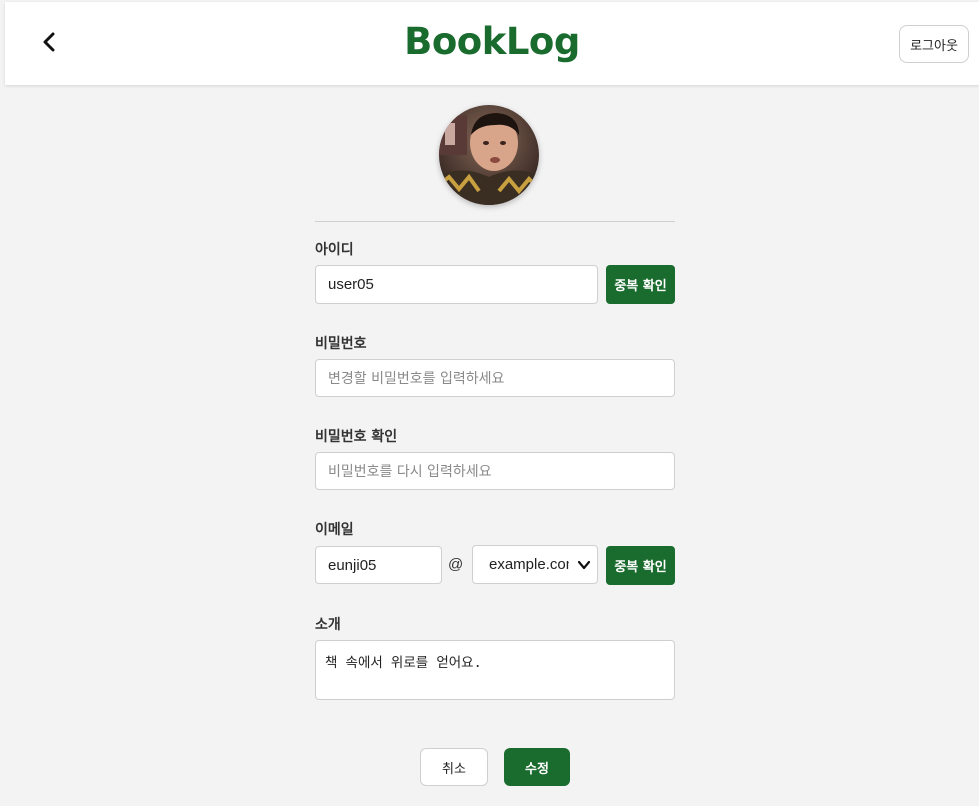 This screenshot has width=979, height=806. Describe the element at coordinates (584, 565) in the screenshot. I see `chevron-down-icon` at that location.